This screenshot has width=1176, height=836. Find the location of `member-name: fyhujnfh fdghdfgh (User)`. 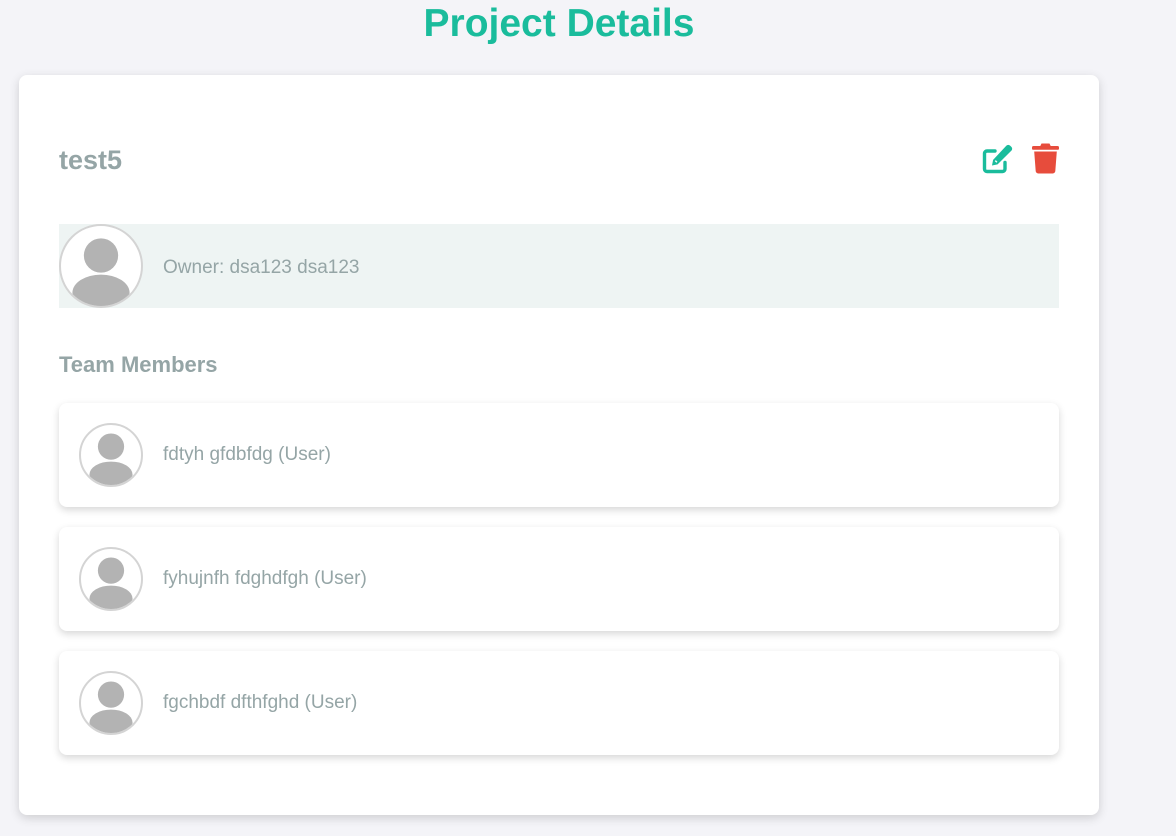

member-name: fyhujnfh fdghdfgh (User) is located at coordinates (265, 578).